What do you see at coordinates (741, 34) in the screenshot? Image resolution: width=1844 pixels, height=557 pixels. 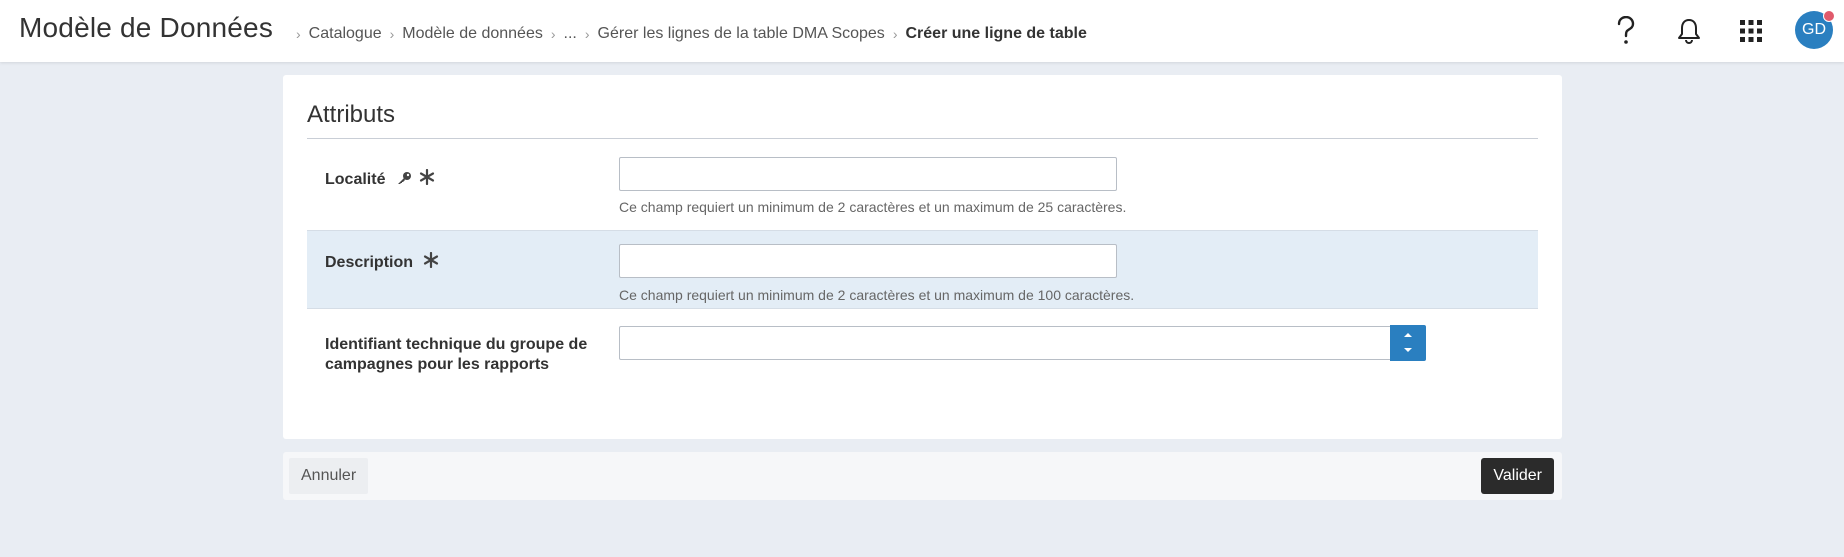 I see `breadcrumb-gerer-lignes: Gérer les lignes de la table DMA Scopes` at bounding box center [741, 34].